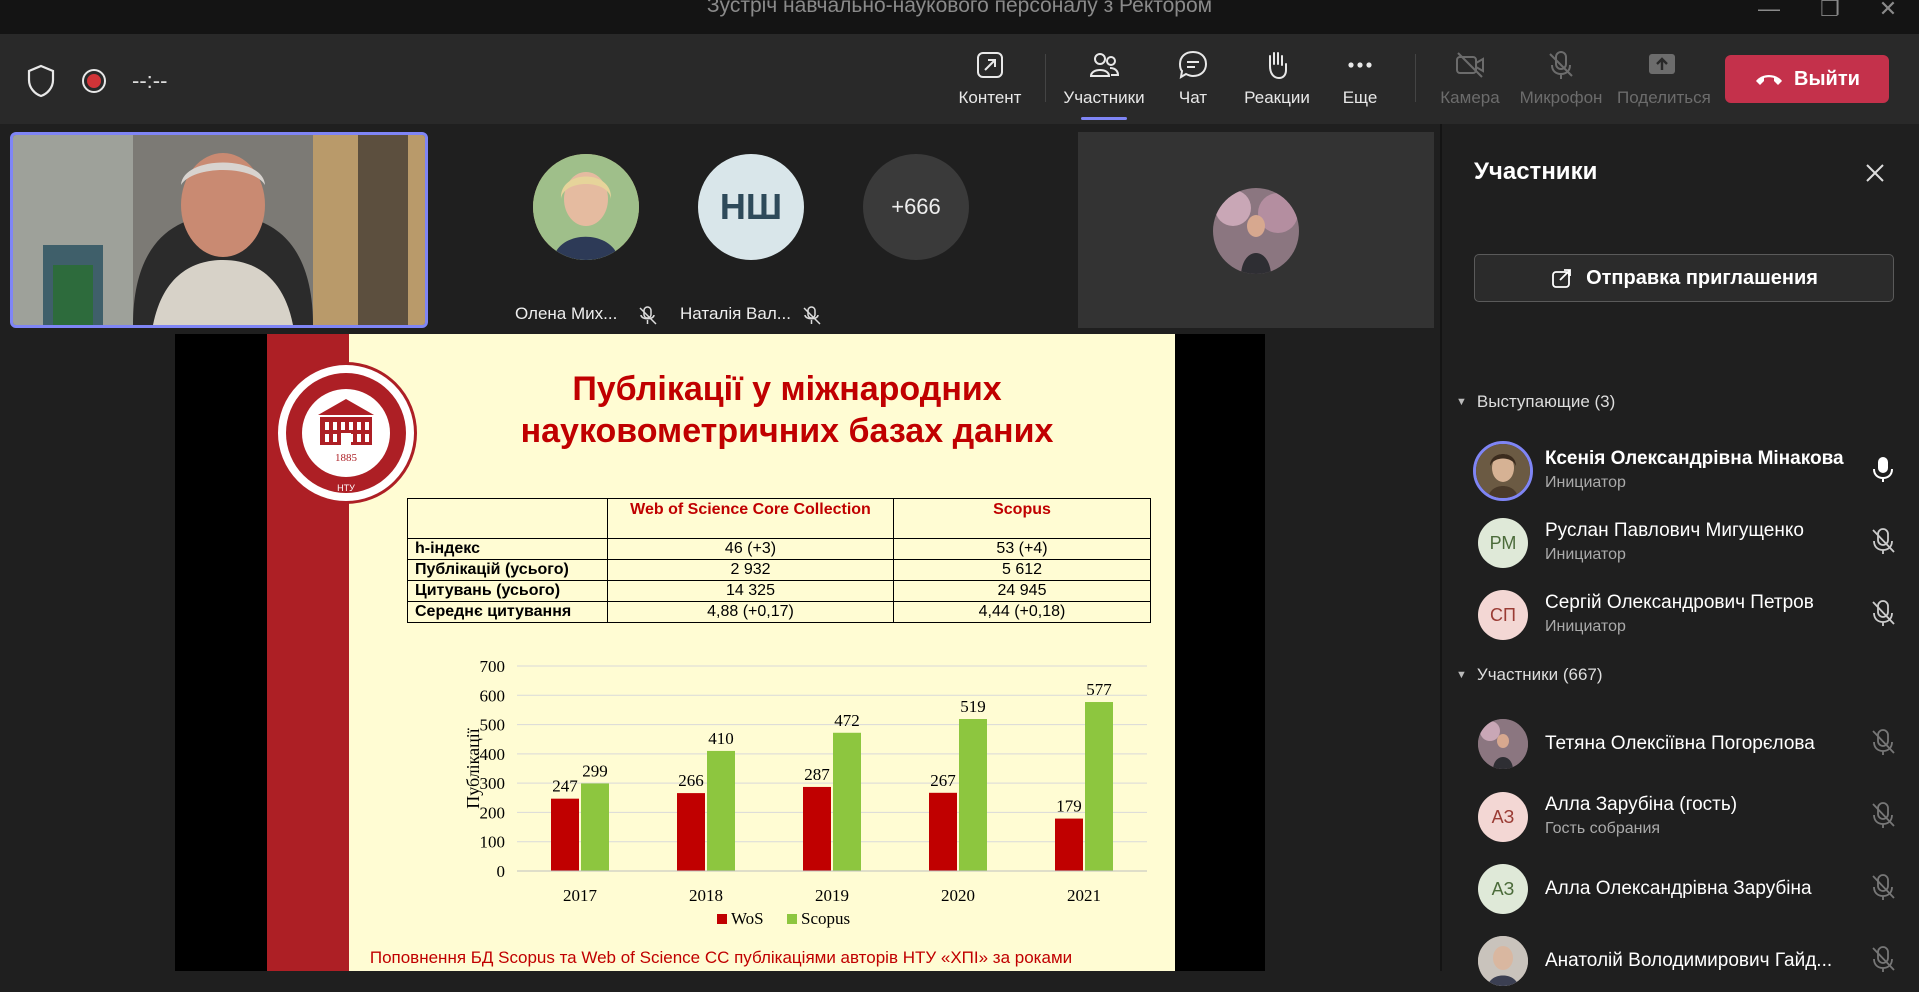 The width and height of the screenshot is (1919, 992). I want to click on chat-icon, so click(1193, 64).